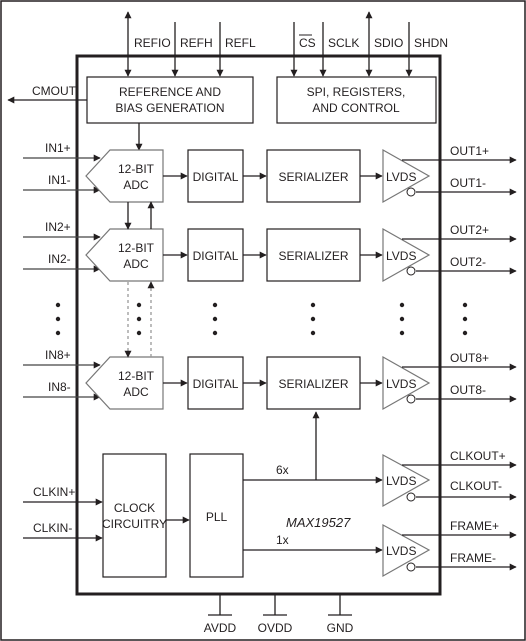 Image resolution: width=526 pixels, height=641 pixels. Describe the element at coordinates (307, 43) in the screenshot. I see `cs-label: CS` at that location.